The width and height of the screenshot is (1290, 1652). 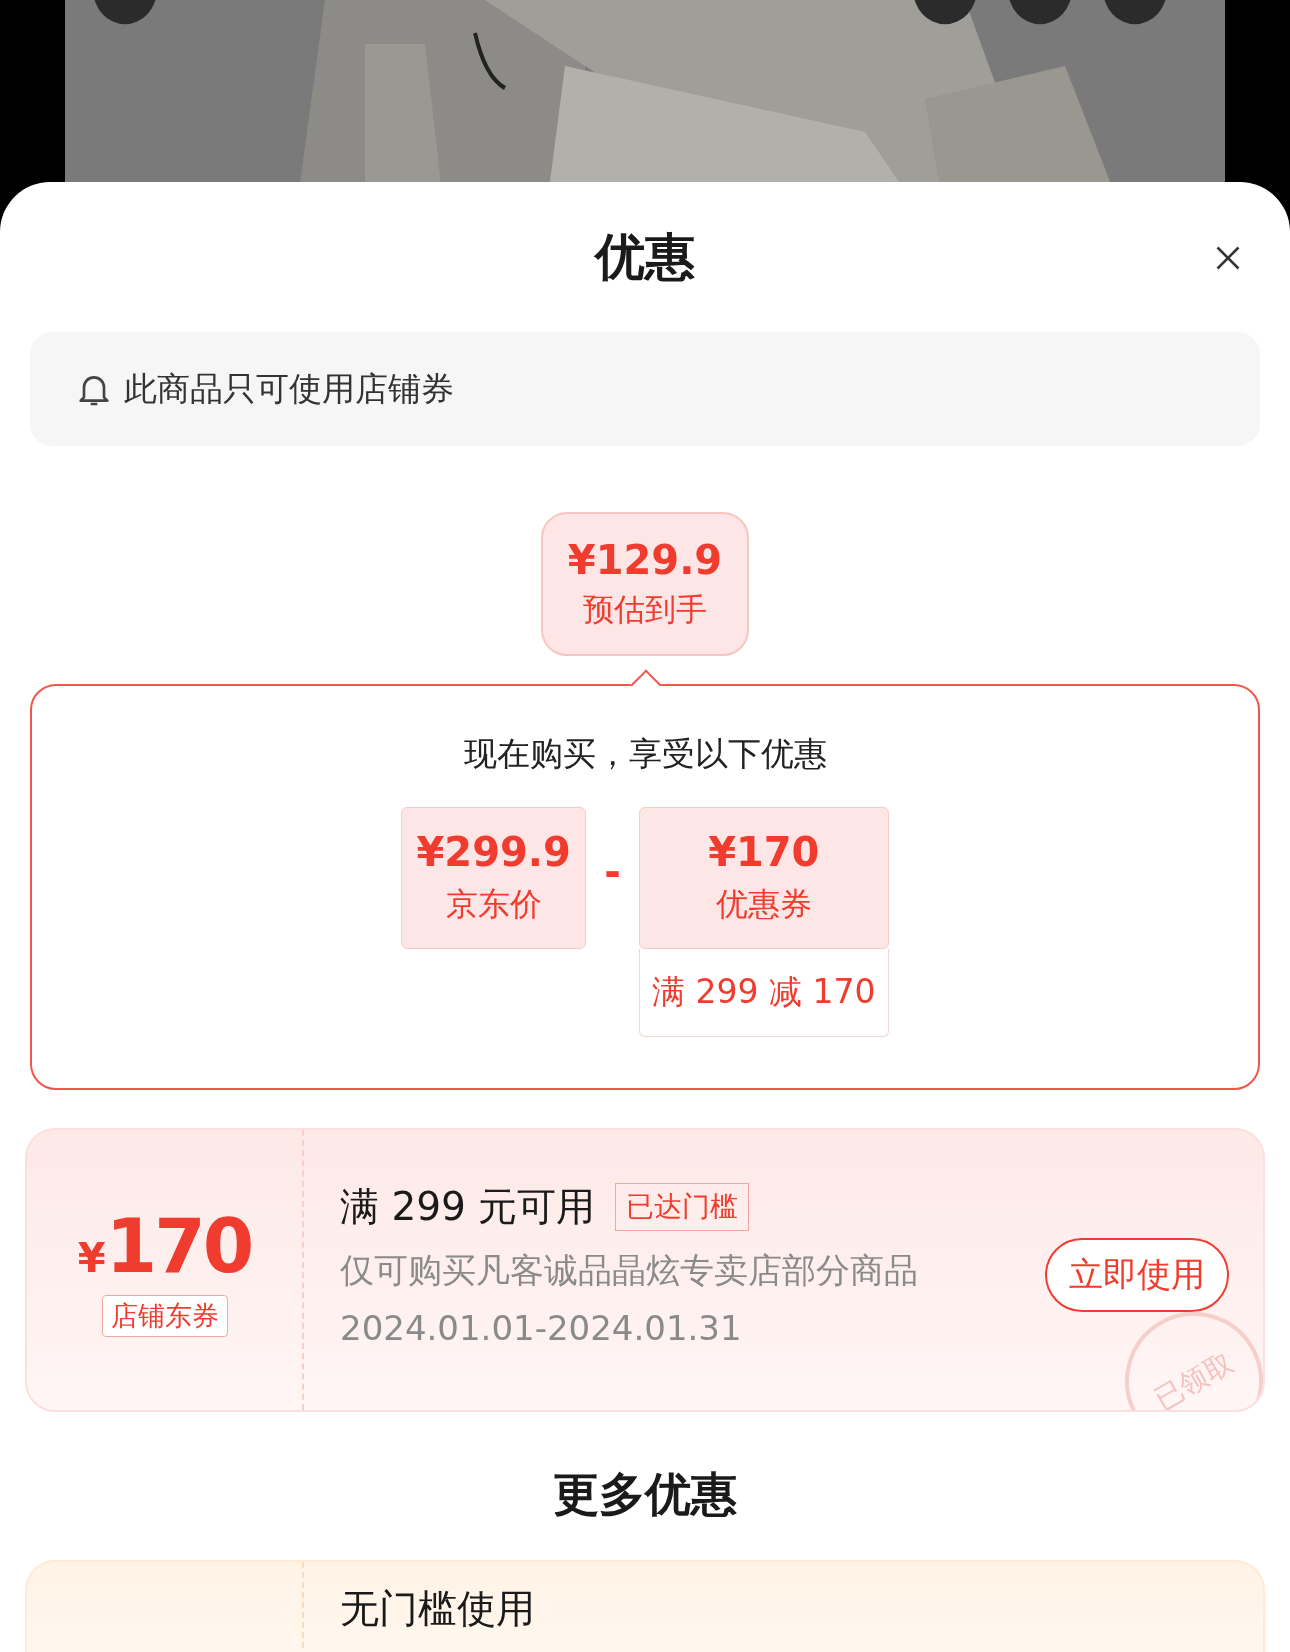 I want to click on coupon-amount: 170, so click(x=178, y=1246).